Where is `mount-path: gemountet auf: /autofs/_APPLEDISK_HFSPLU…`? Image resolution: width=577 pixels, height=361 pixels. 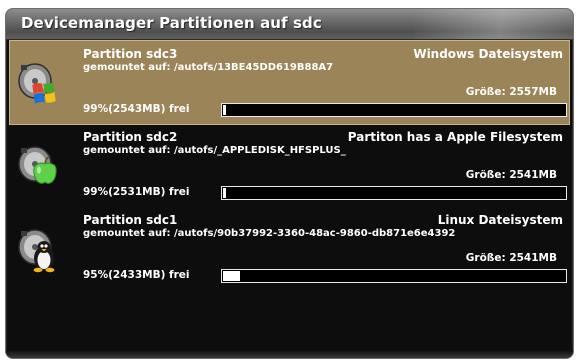
mount-path: gemountet auf: /autofs/_APPLEDISK_HFSPLU… is located at coordinates (214, 150).